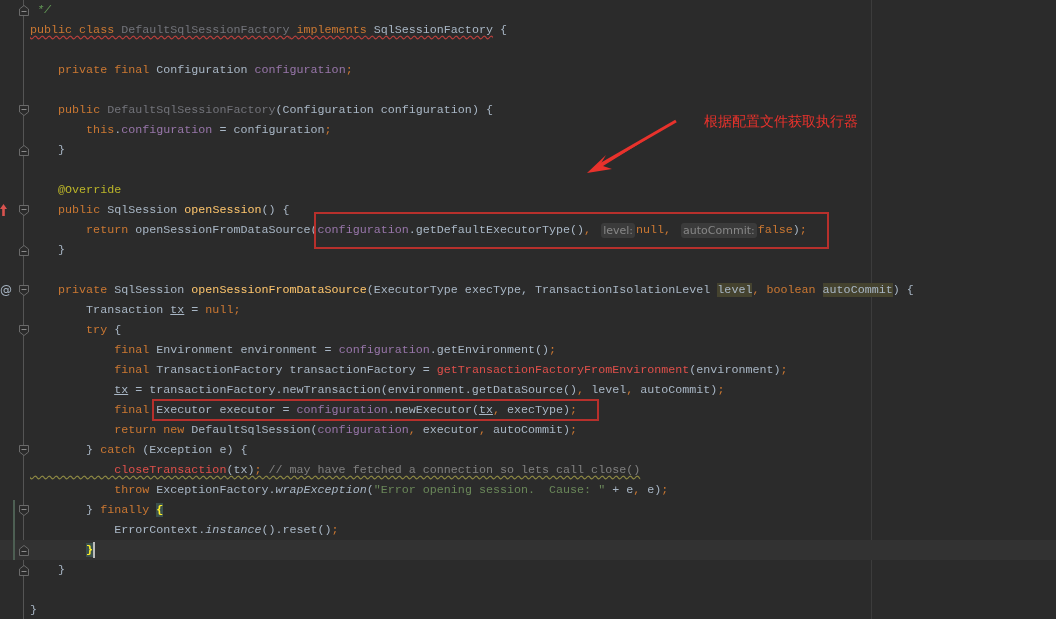 This screenshot has width=1056, height=619. What do you see at coordinates (454, 230) in the screenshot?
I see `code-text: configuration.getDefaultExecutorType(),` at bounding box center [454, 230].